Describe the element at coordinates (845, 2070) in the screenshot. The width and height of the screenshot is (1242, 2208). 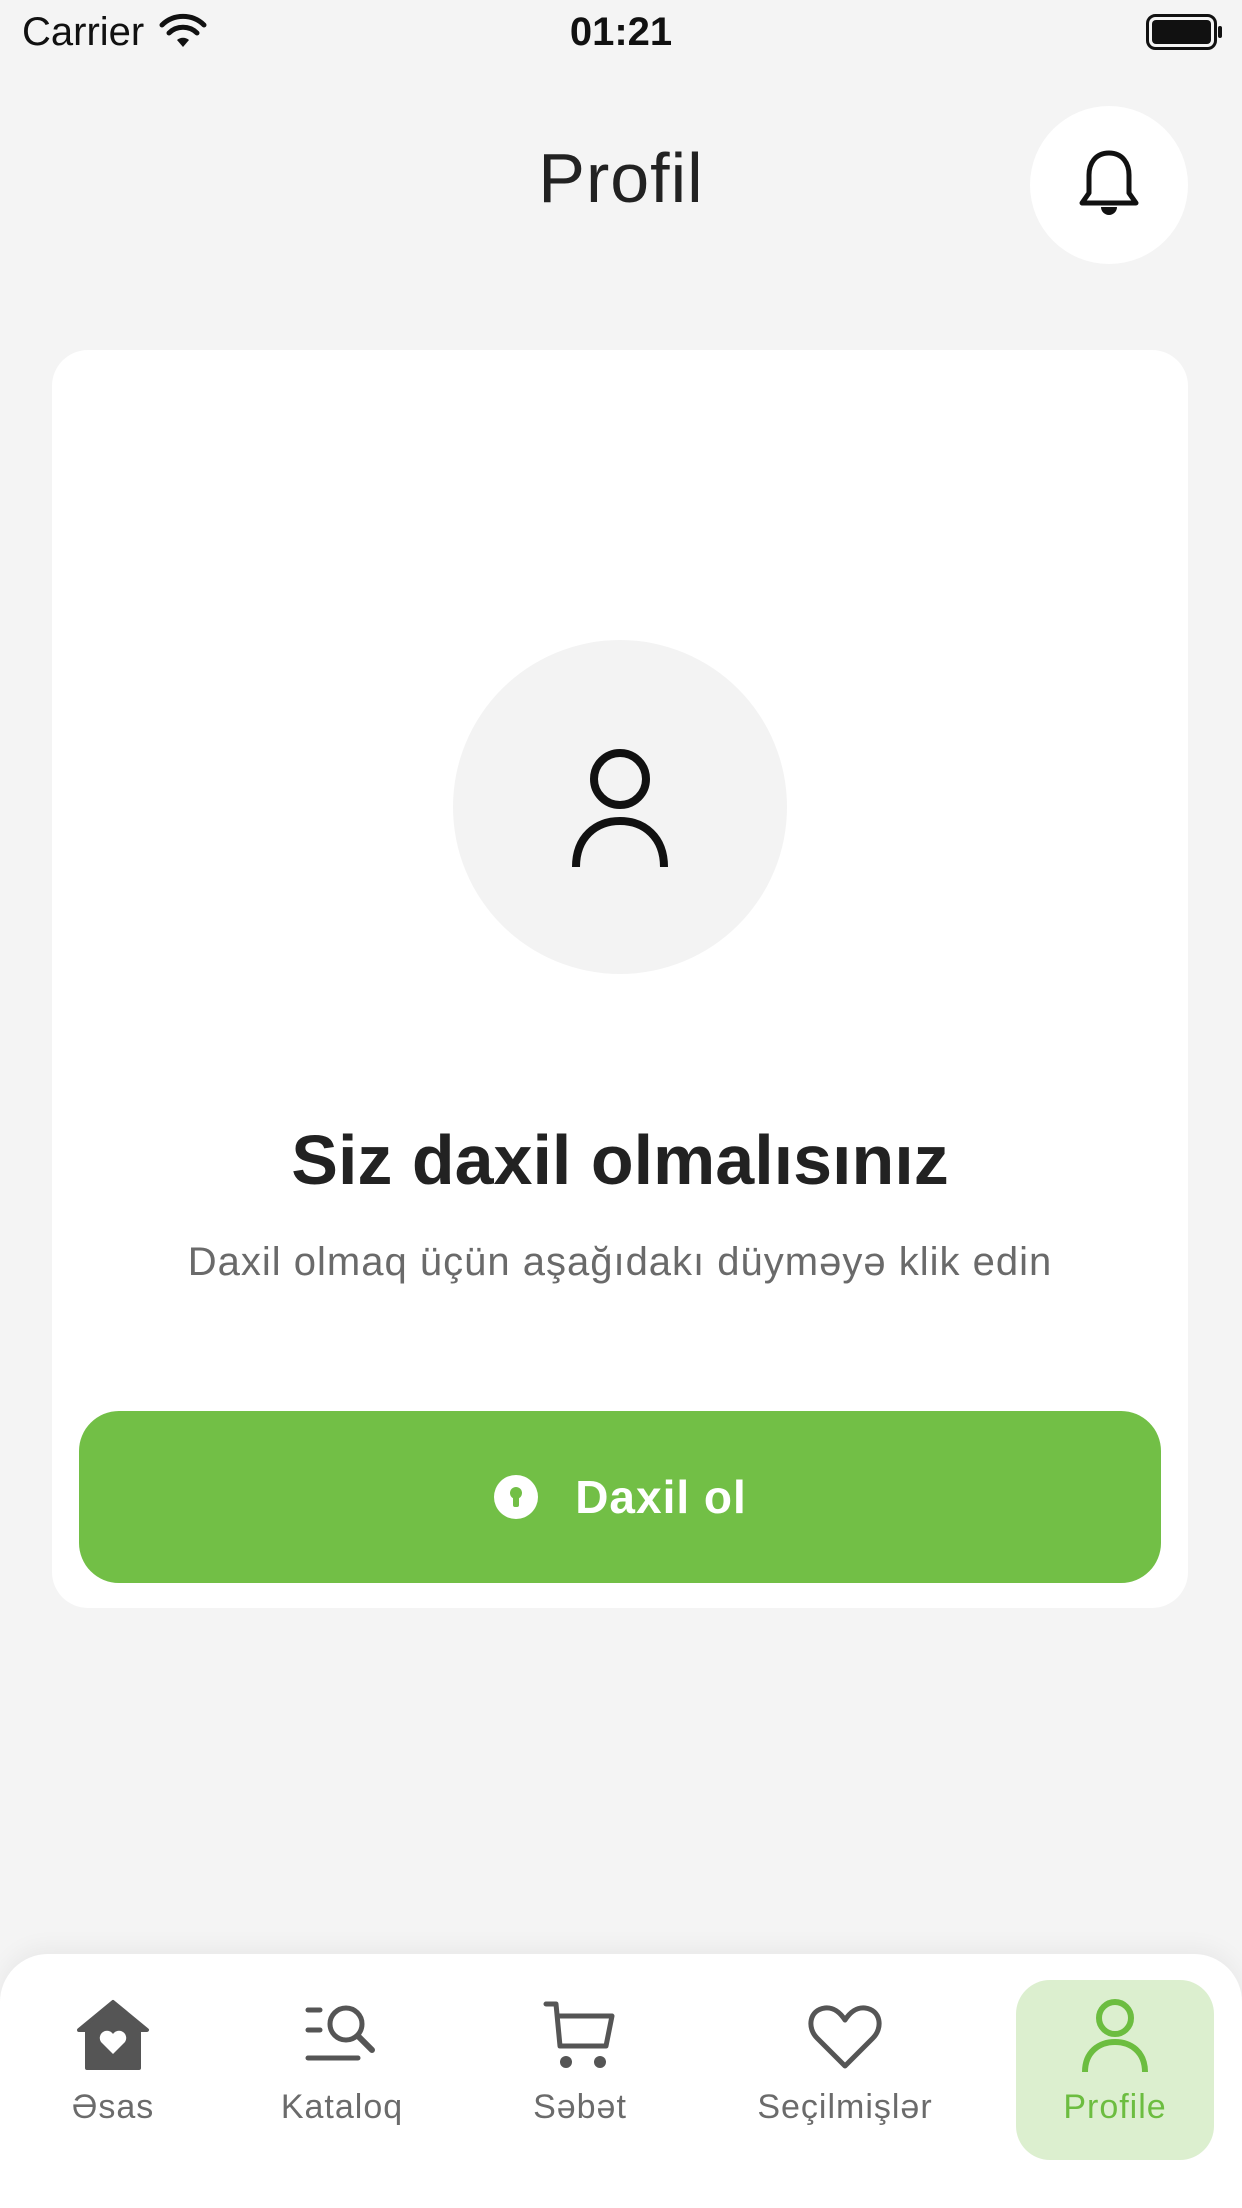
I see `nav-item-favorites: Seçilmişlər` at that location.